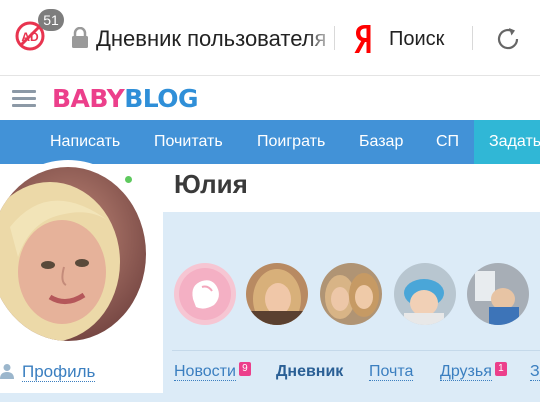 The width and height of the screenshot is (540, 402). Describe the element at coordinates (88, 98) in the screenshot. I see `logo-baby: BABY` at that location.